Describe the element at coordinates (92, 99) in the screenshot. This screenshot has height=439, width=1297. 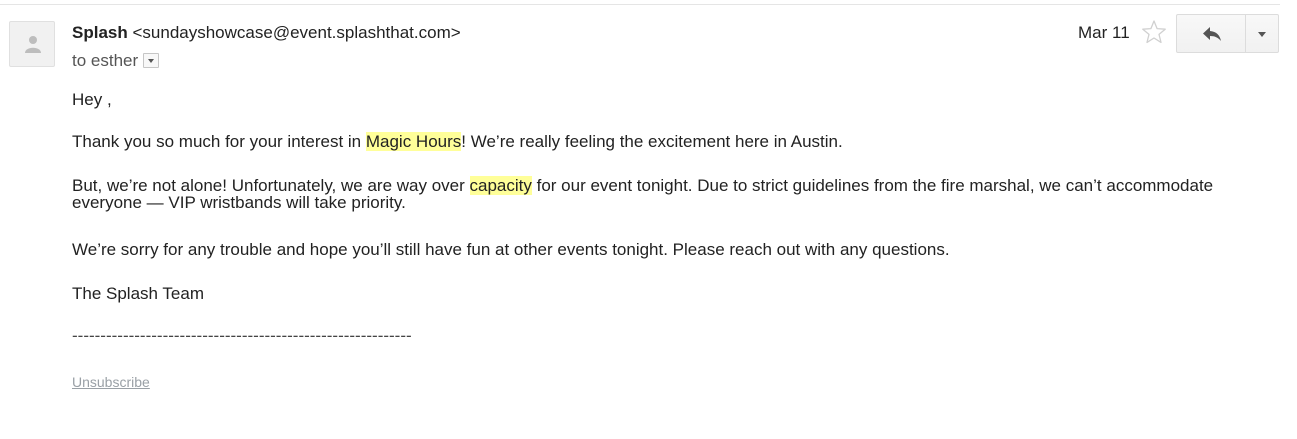
I see `greeting: Hey ,` at that location.